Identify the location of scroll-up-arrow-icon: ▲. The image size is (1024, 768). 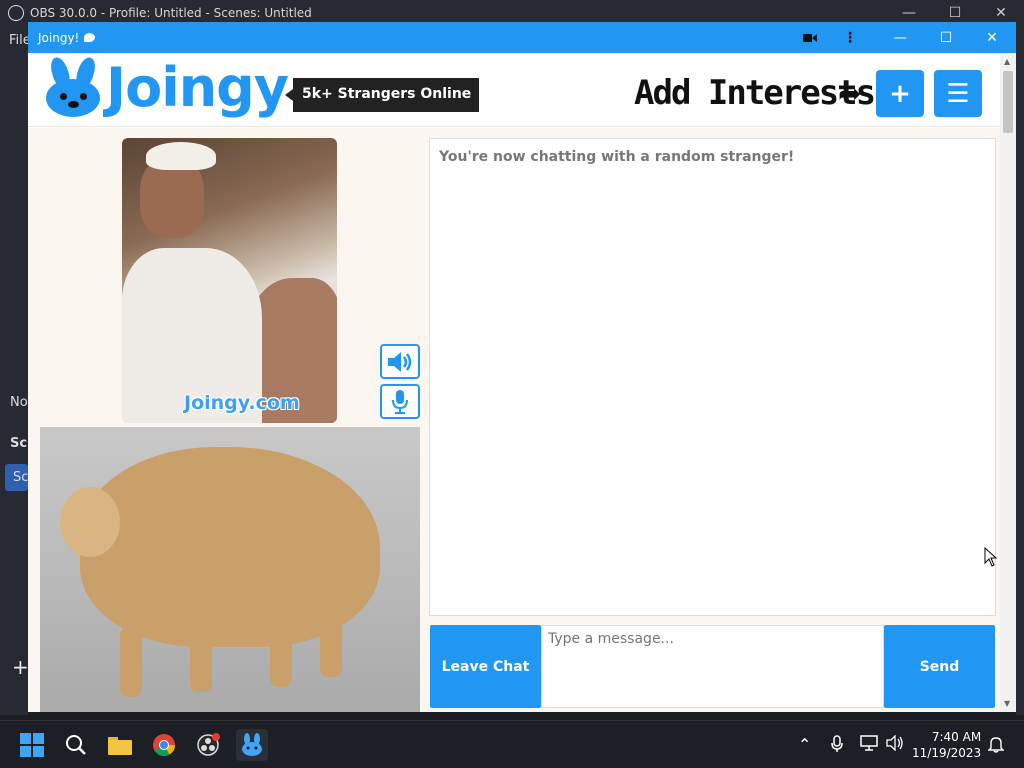
(1007, 61).